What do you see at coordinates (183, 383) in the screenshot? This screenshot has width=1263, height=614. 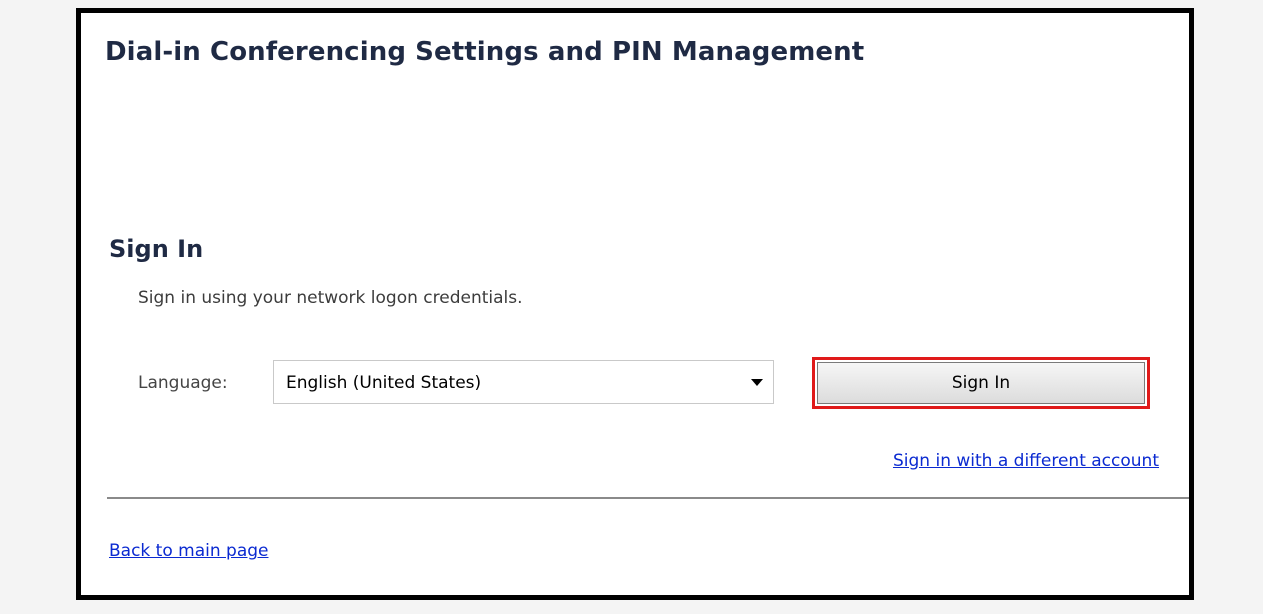 I see `language-label: Language:` at bounding box center [183, 383].